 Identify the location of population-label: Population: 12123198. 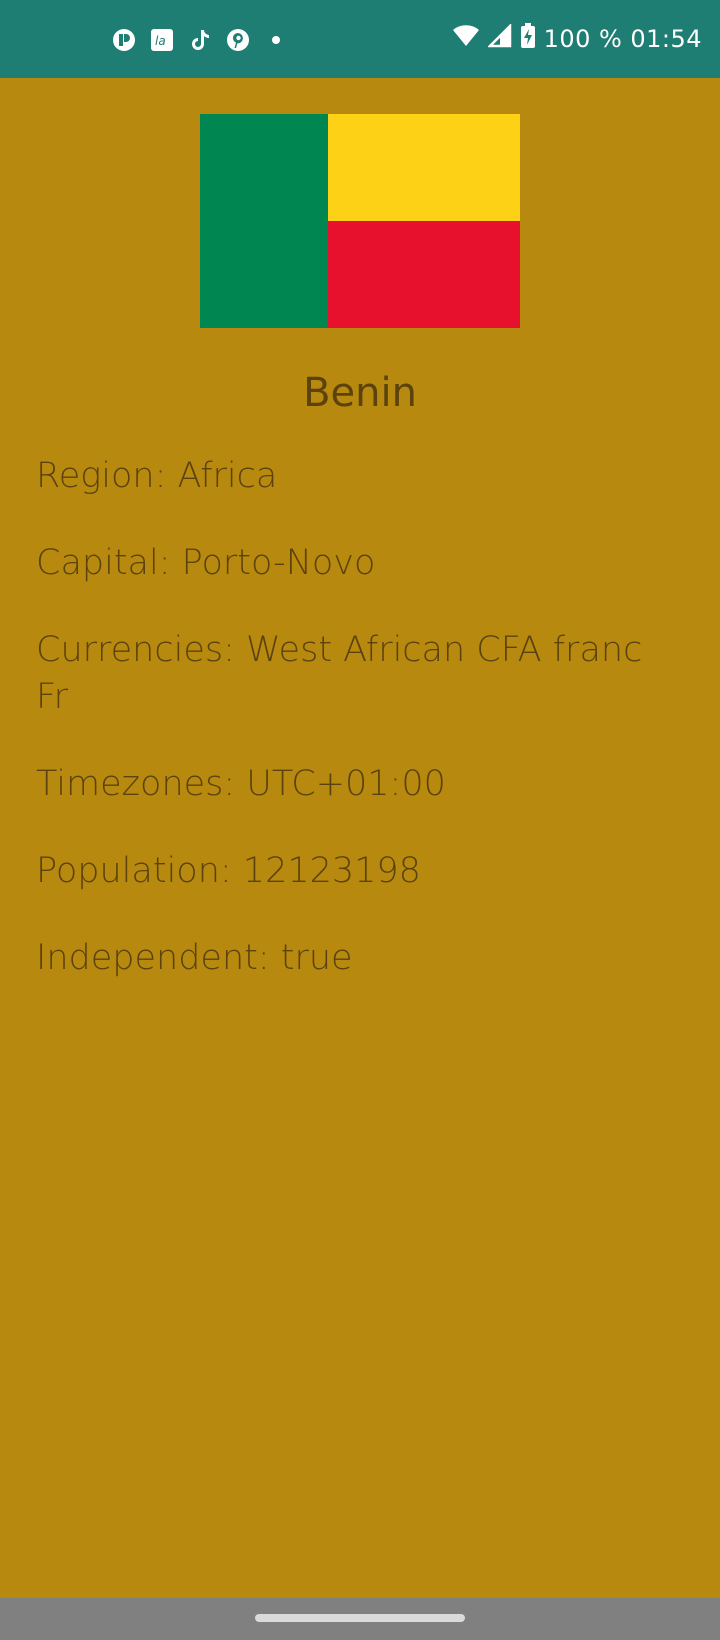
(228, 871).